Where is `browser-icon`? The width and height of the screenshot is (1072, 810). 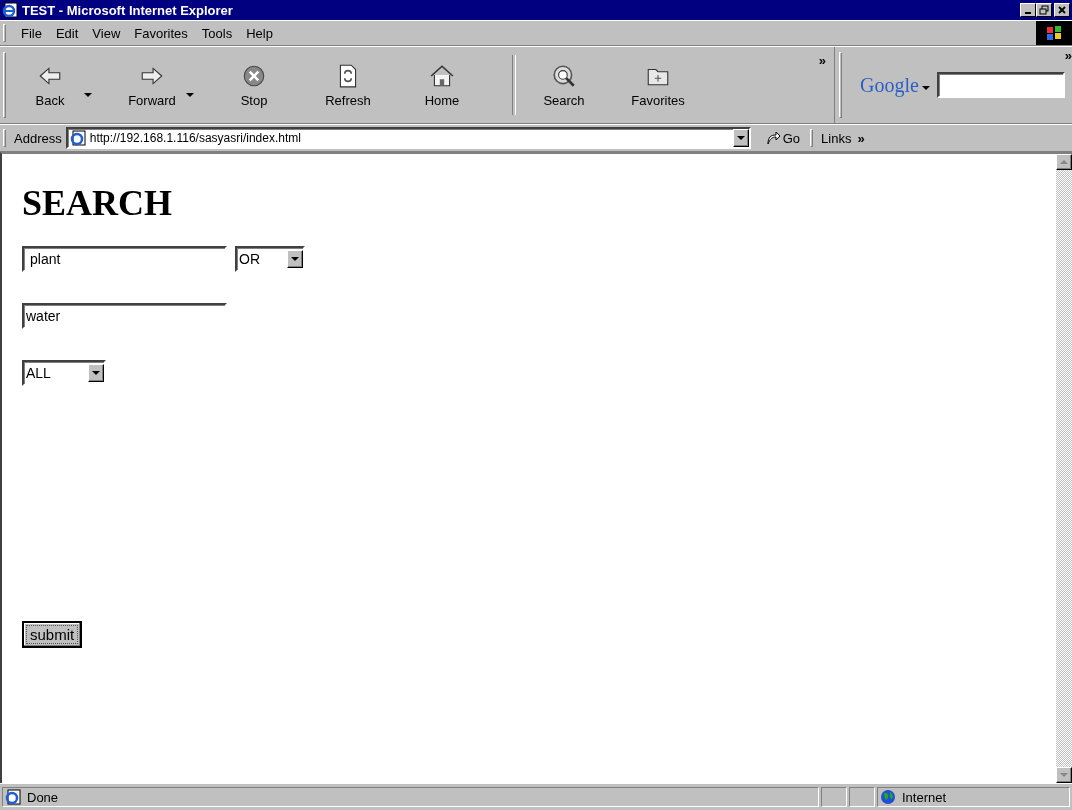
browser-icon is located at coordinates (10, 10).